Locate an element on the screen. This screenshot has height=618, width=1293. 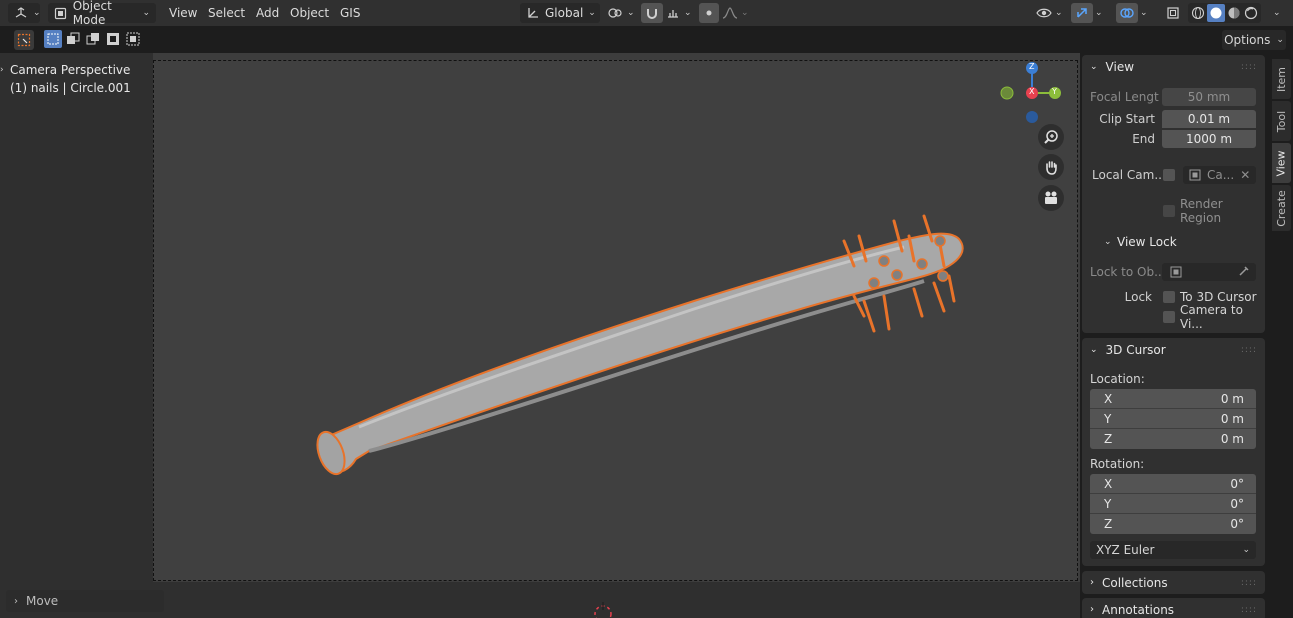
snap-toggle-button is located at coordinates (652, 13).